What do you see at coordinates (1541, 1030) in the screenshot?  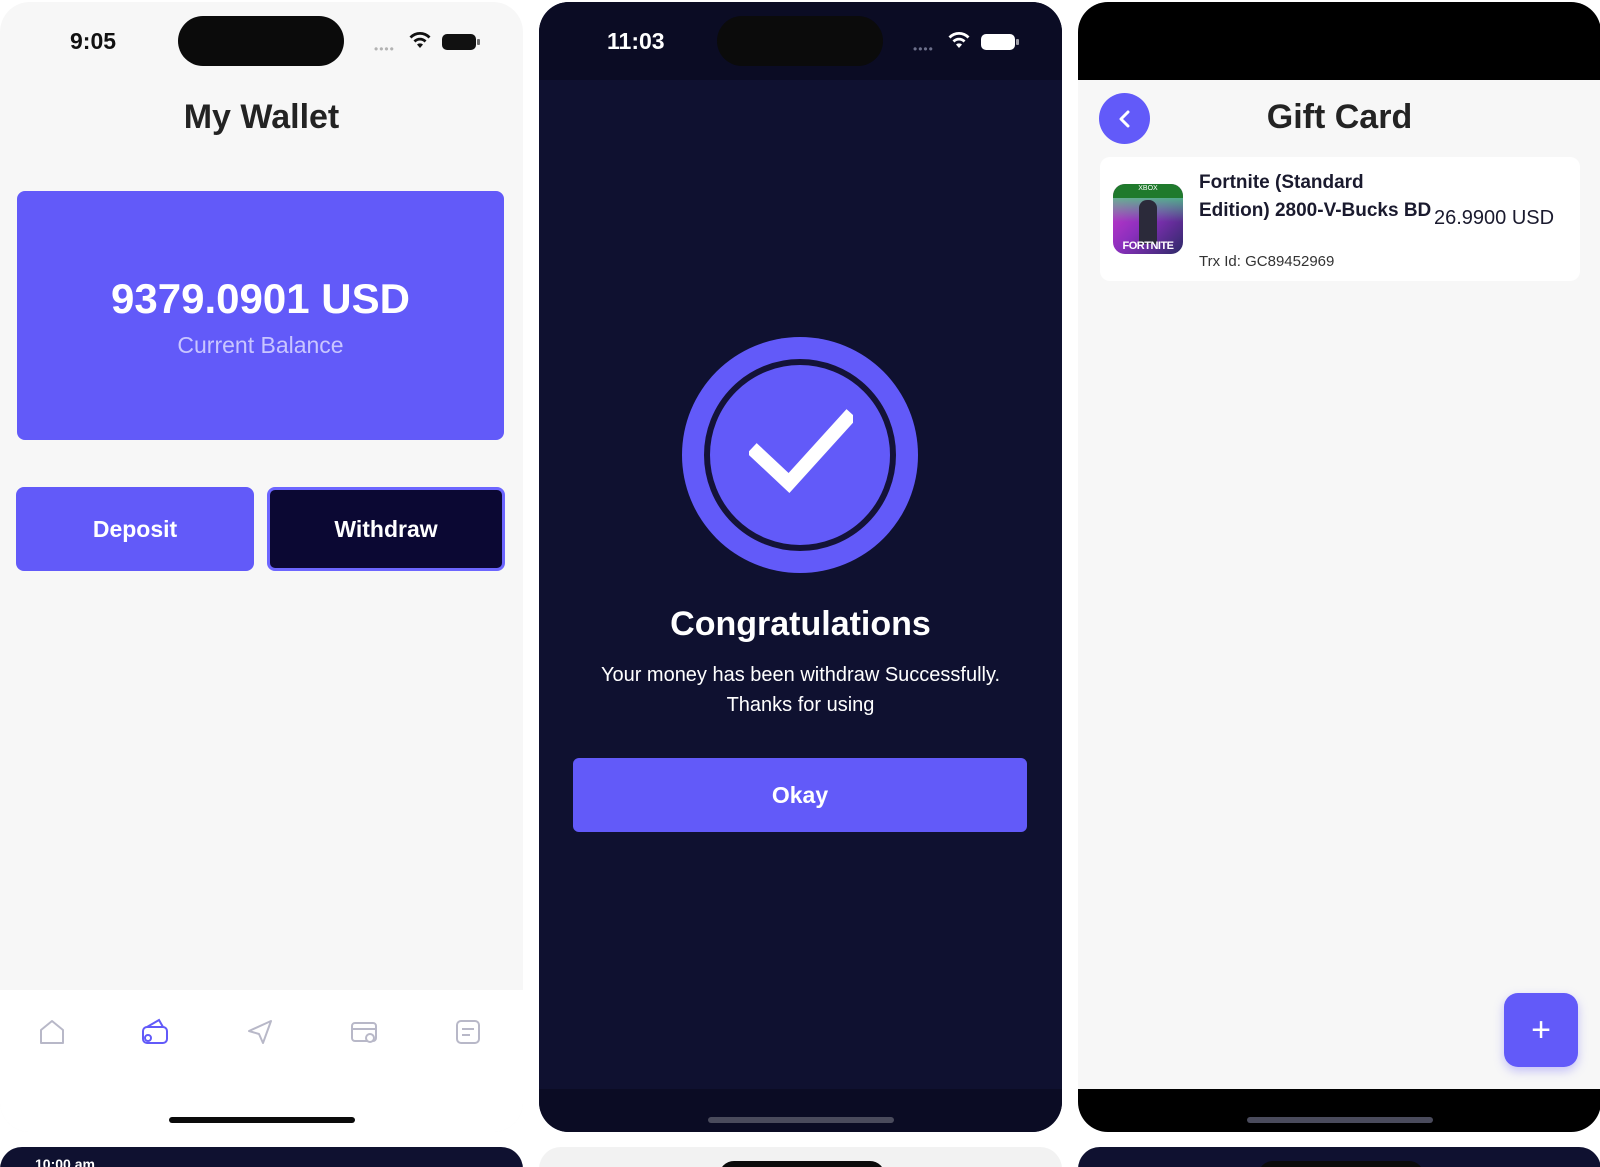 I see `add-gift-card-button: +` at bounding box center [1541, 1030].